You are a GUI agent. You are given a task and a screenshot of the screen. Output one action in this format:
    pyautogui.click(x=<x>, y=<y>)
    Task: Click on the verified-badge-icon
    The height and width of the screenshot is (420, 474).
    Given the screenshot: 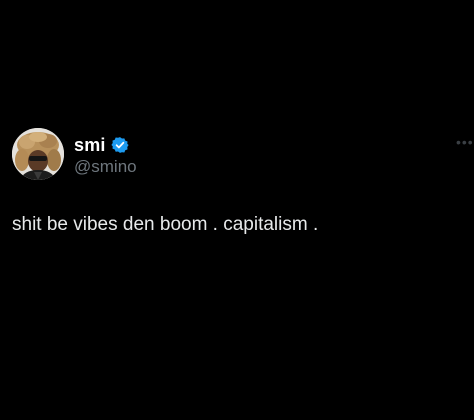 What is the action you would take?
    pyautogui.click(x=120, y=145)
    